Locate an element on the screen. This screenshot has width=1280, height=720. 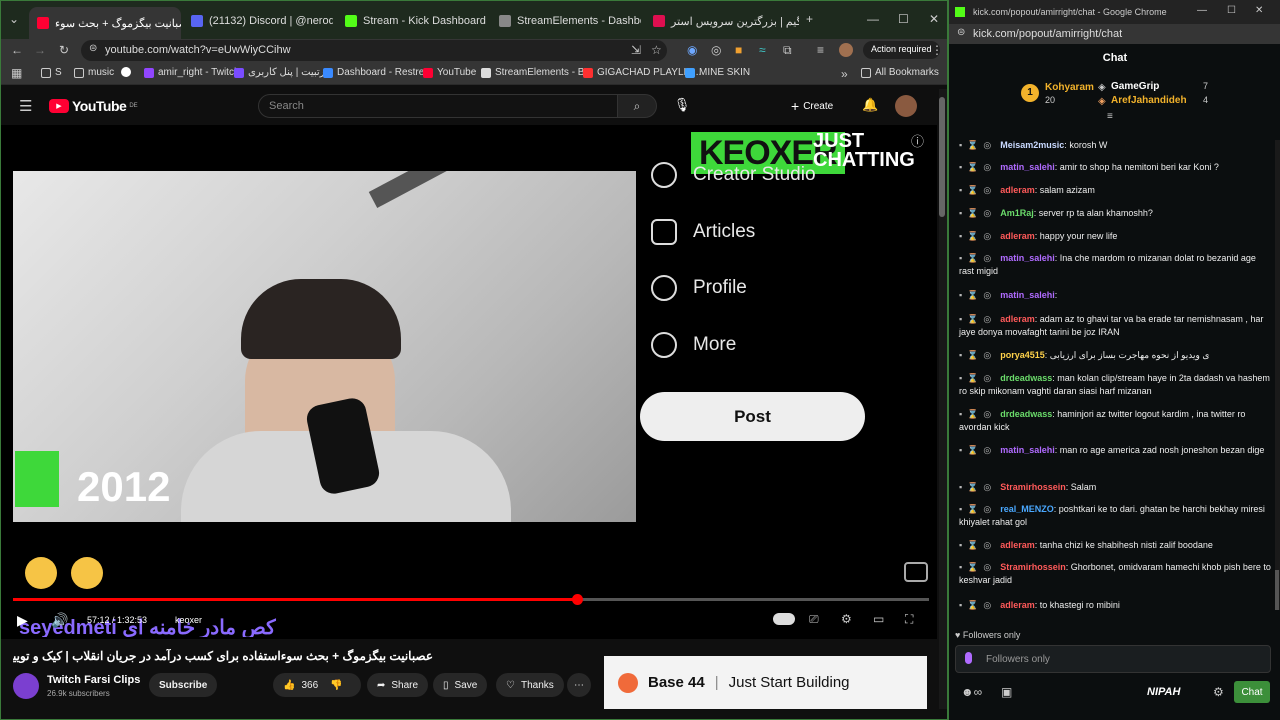
channel-name: Twitch Farsi Clips is located at coordinates (93, 680).